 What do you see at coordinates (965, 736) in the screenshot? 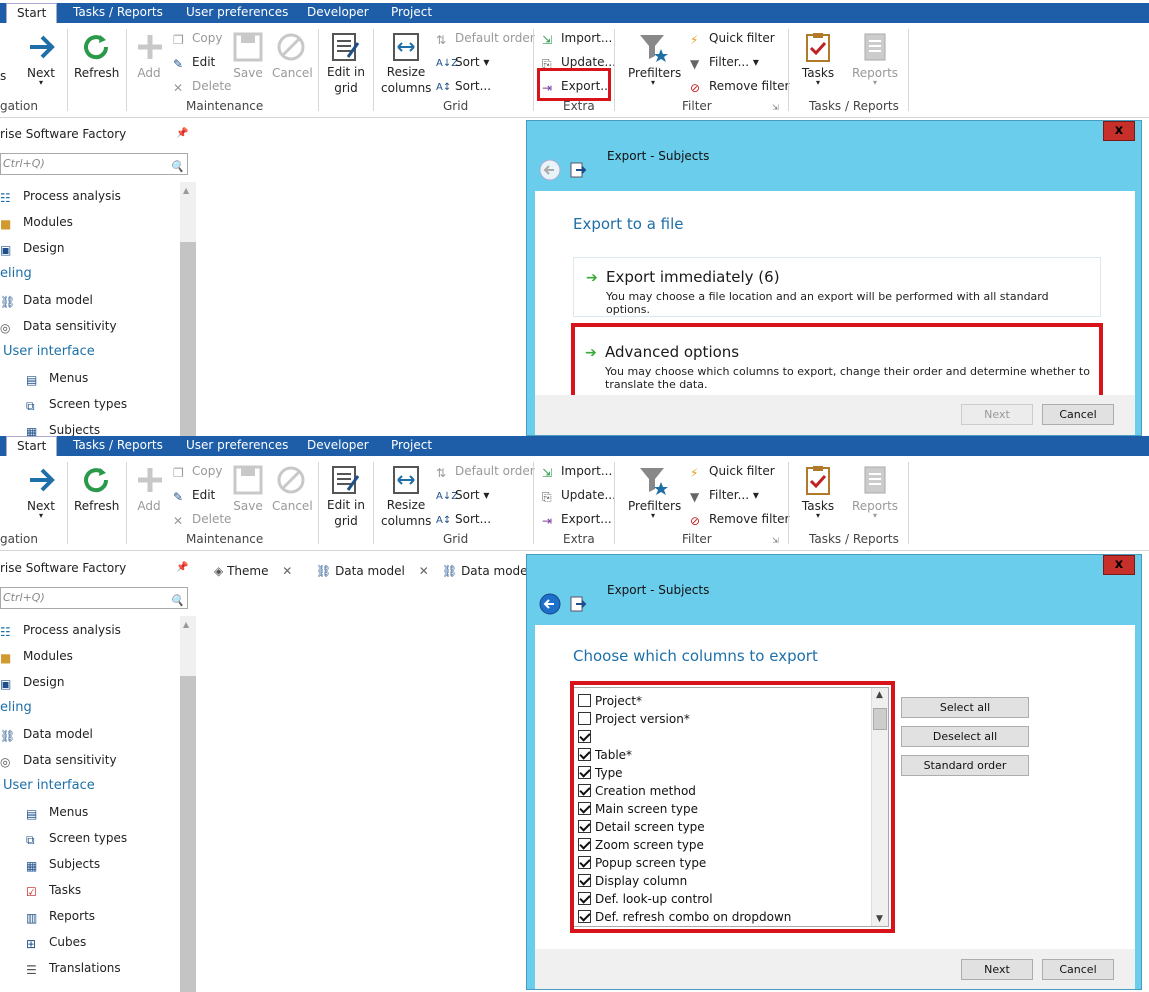
I see `deselect-all-button: Deselect all` at bounding box center [965, 736].